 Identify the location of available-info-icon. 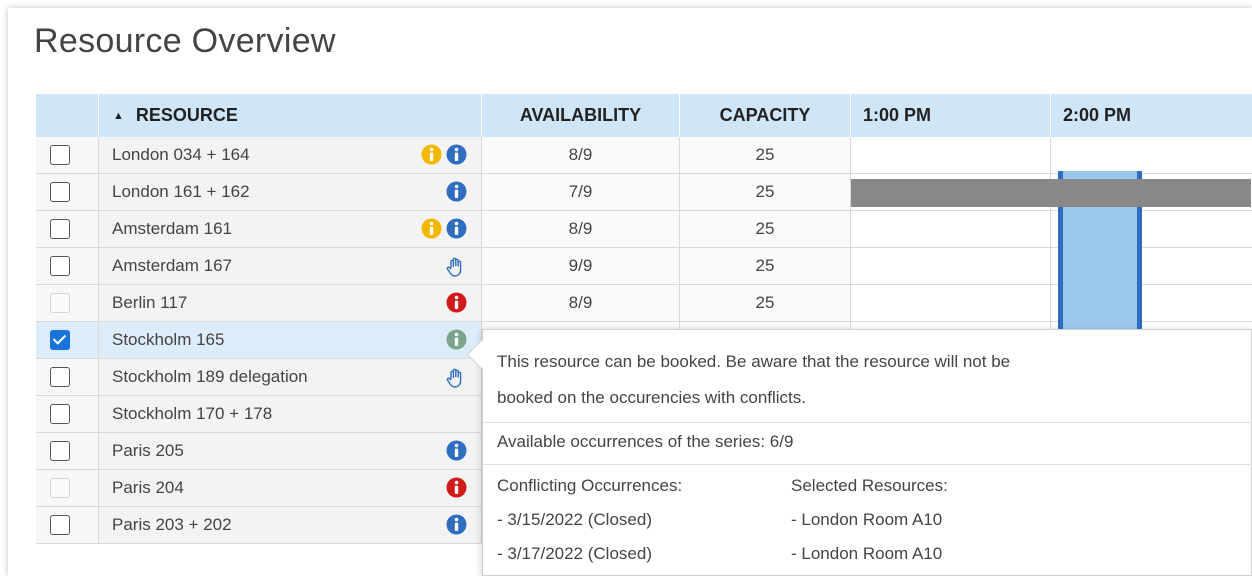
(456, 339).